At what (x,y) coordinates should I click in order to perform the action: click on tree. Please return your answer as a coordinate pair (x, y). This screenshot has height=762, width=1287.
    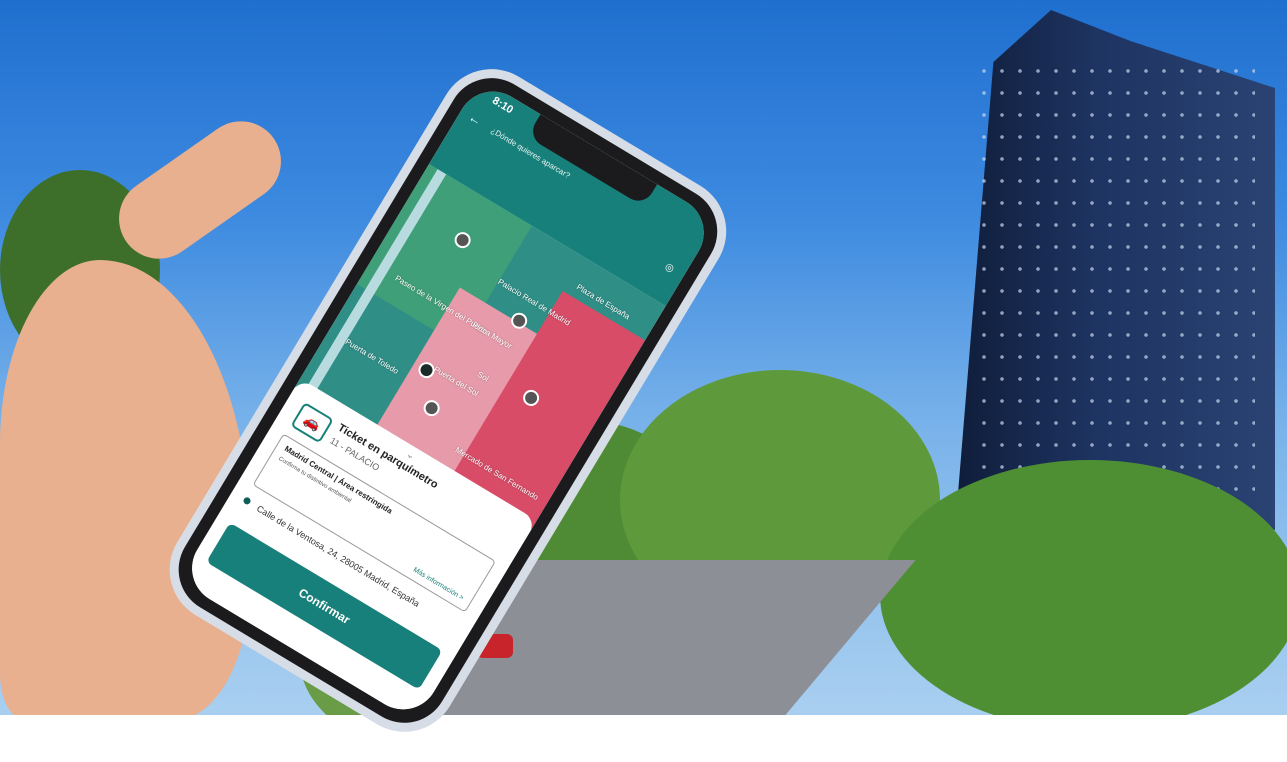
    Looking at the image, I should click on (1083, 587).